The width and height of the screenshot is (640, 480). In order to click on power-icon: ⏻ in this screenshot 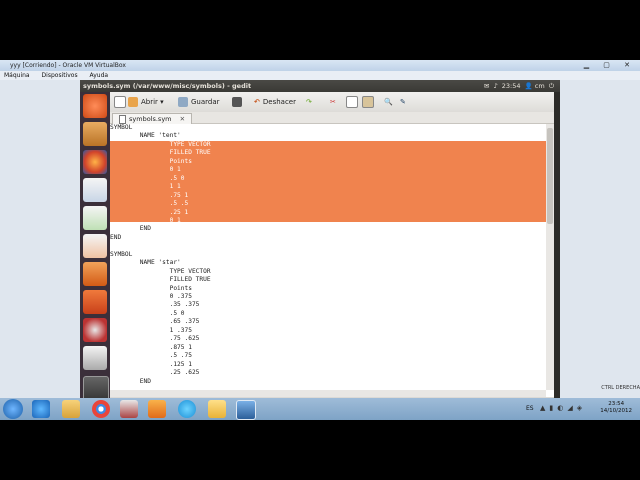, I will do `click(551, 86)`.